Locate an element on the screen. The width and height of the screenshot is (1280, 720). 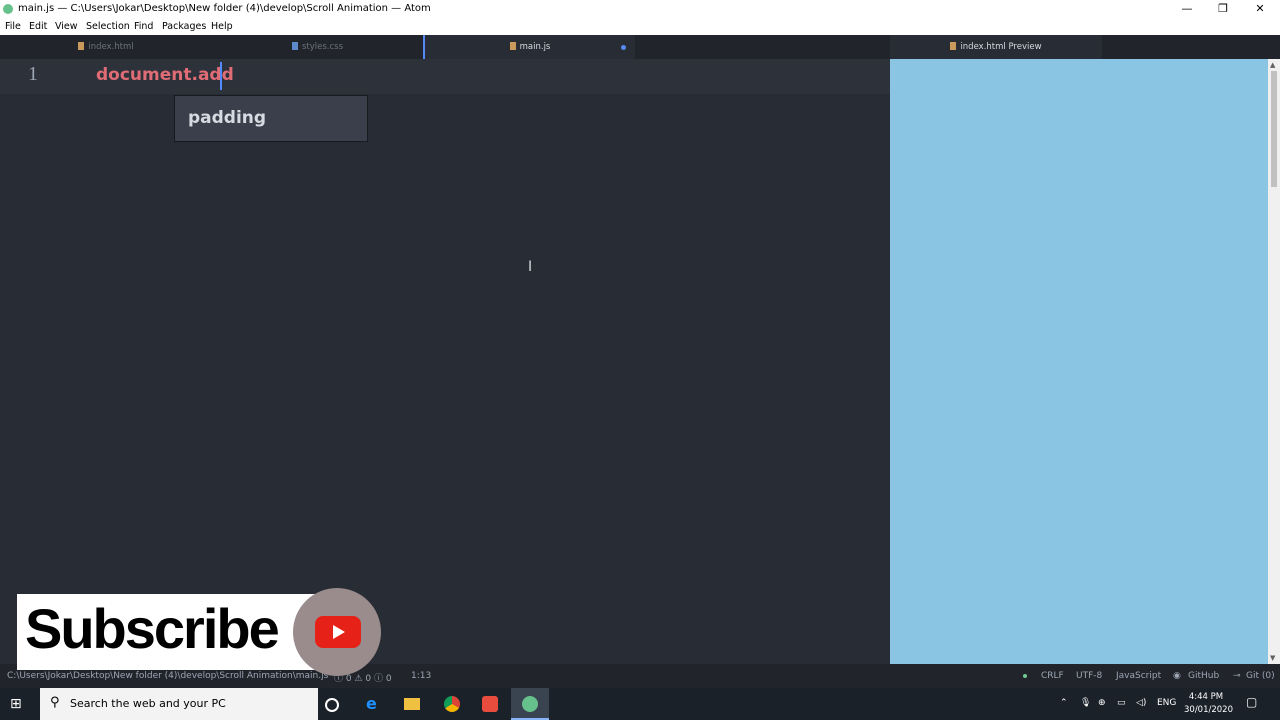
menu-packages: Packages is located at coordinates (184, 26).